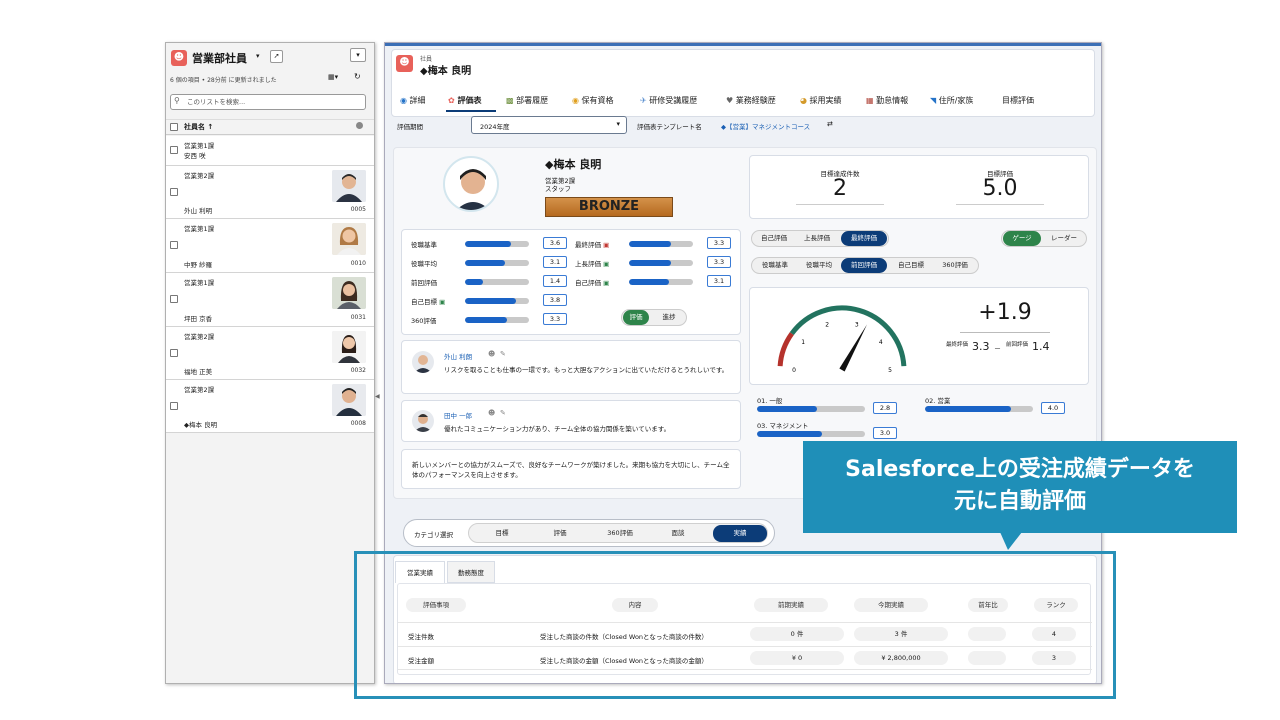 This screenshot has height=720, width=1280. I want to click on list-item: 営業第2課 外山 利明 0005, so click(270, 192).